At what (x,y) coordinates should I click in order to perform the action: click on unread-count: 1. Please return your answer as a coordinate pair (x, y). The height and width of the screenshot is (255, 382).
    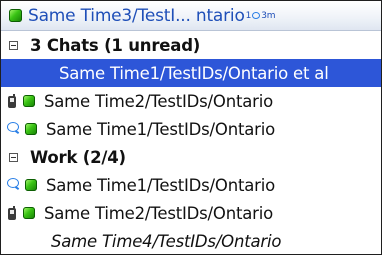
    Looking at the image, I should click on (248, 15).